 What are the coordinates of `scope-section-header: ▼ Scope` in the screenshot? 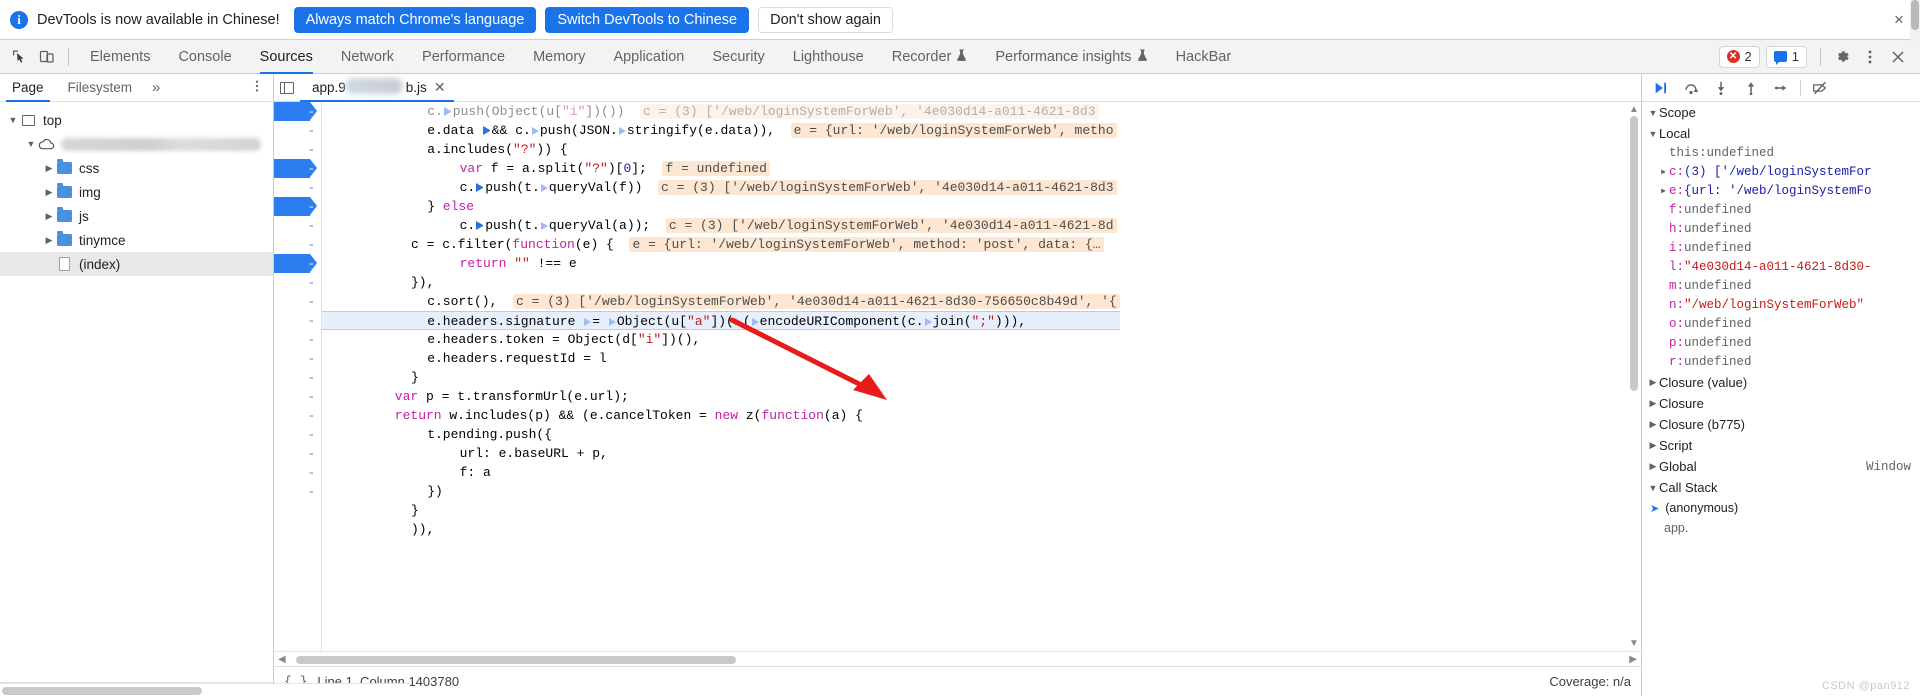 It's located at (1781, 112).